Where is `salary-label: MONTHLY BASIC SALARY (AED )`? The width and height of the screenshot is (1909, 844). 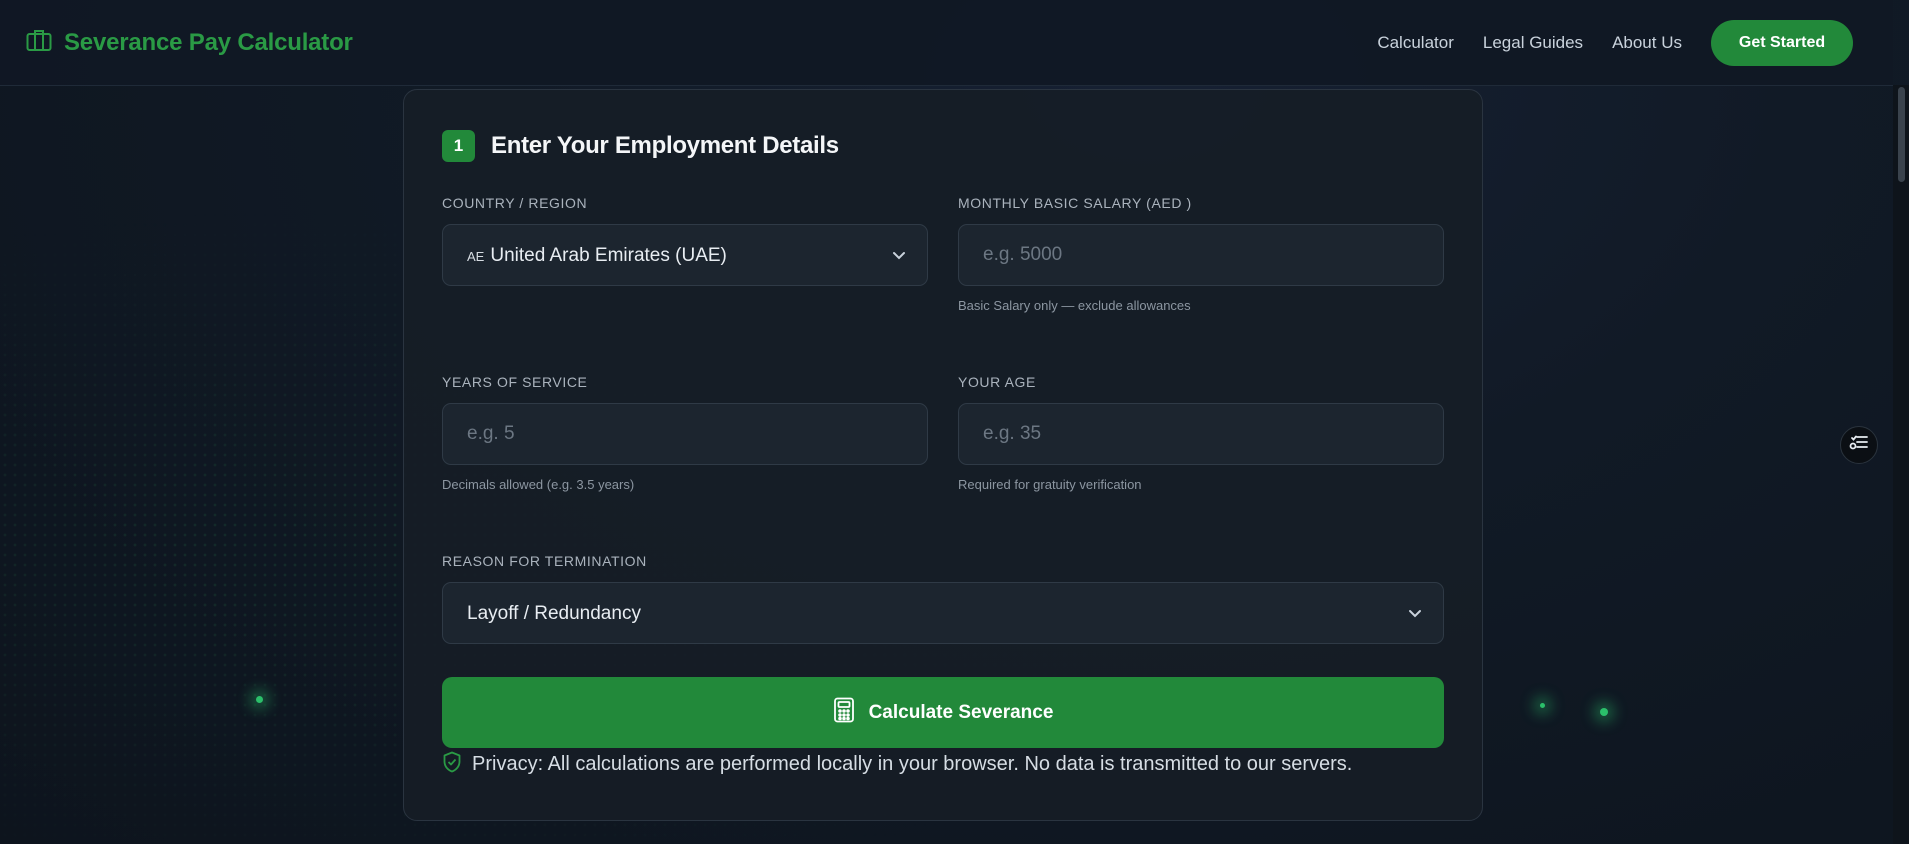 salary-label: MONTHLY BASIC SALARY (AED ) is located at coordinates (1075, 203).